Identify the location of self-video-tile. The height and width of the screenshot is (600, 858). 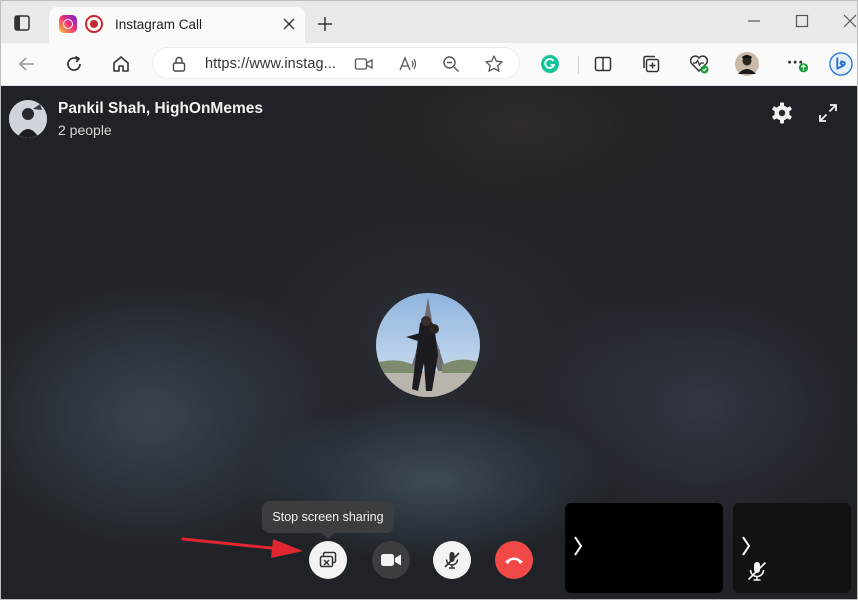
(644, 548).